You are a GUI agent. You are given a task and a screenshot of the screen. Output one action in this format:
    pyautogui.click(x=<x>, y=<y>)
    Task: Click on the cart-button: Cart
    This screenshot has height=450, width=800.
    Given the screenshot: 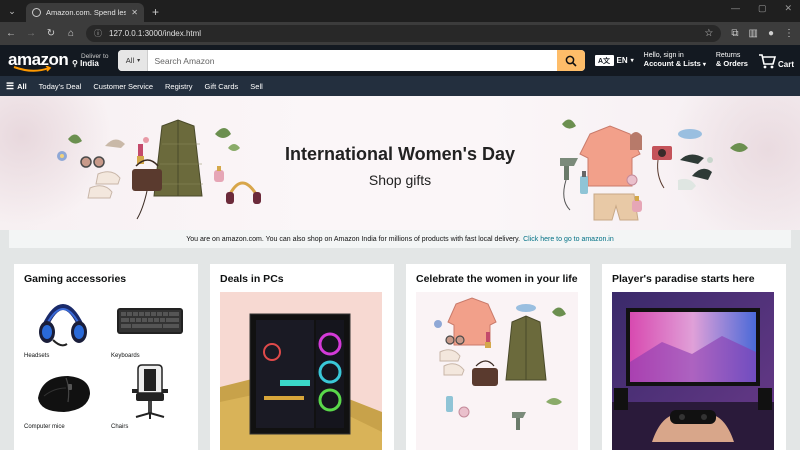 What is the action you would take?
    pyautogui.click(x=776, y=61)
    